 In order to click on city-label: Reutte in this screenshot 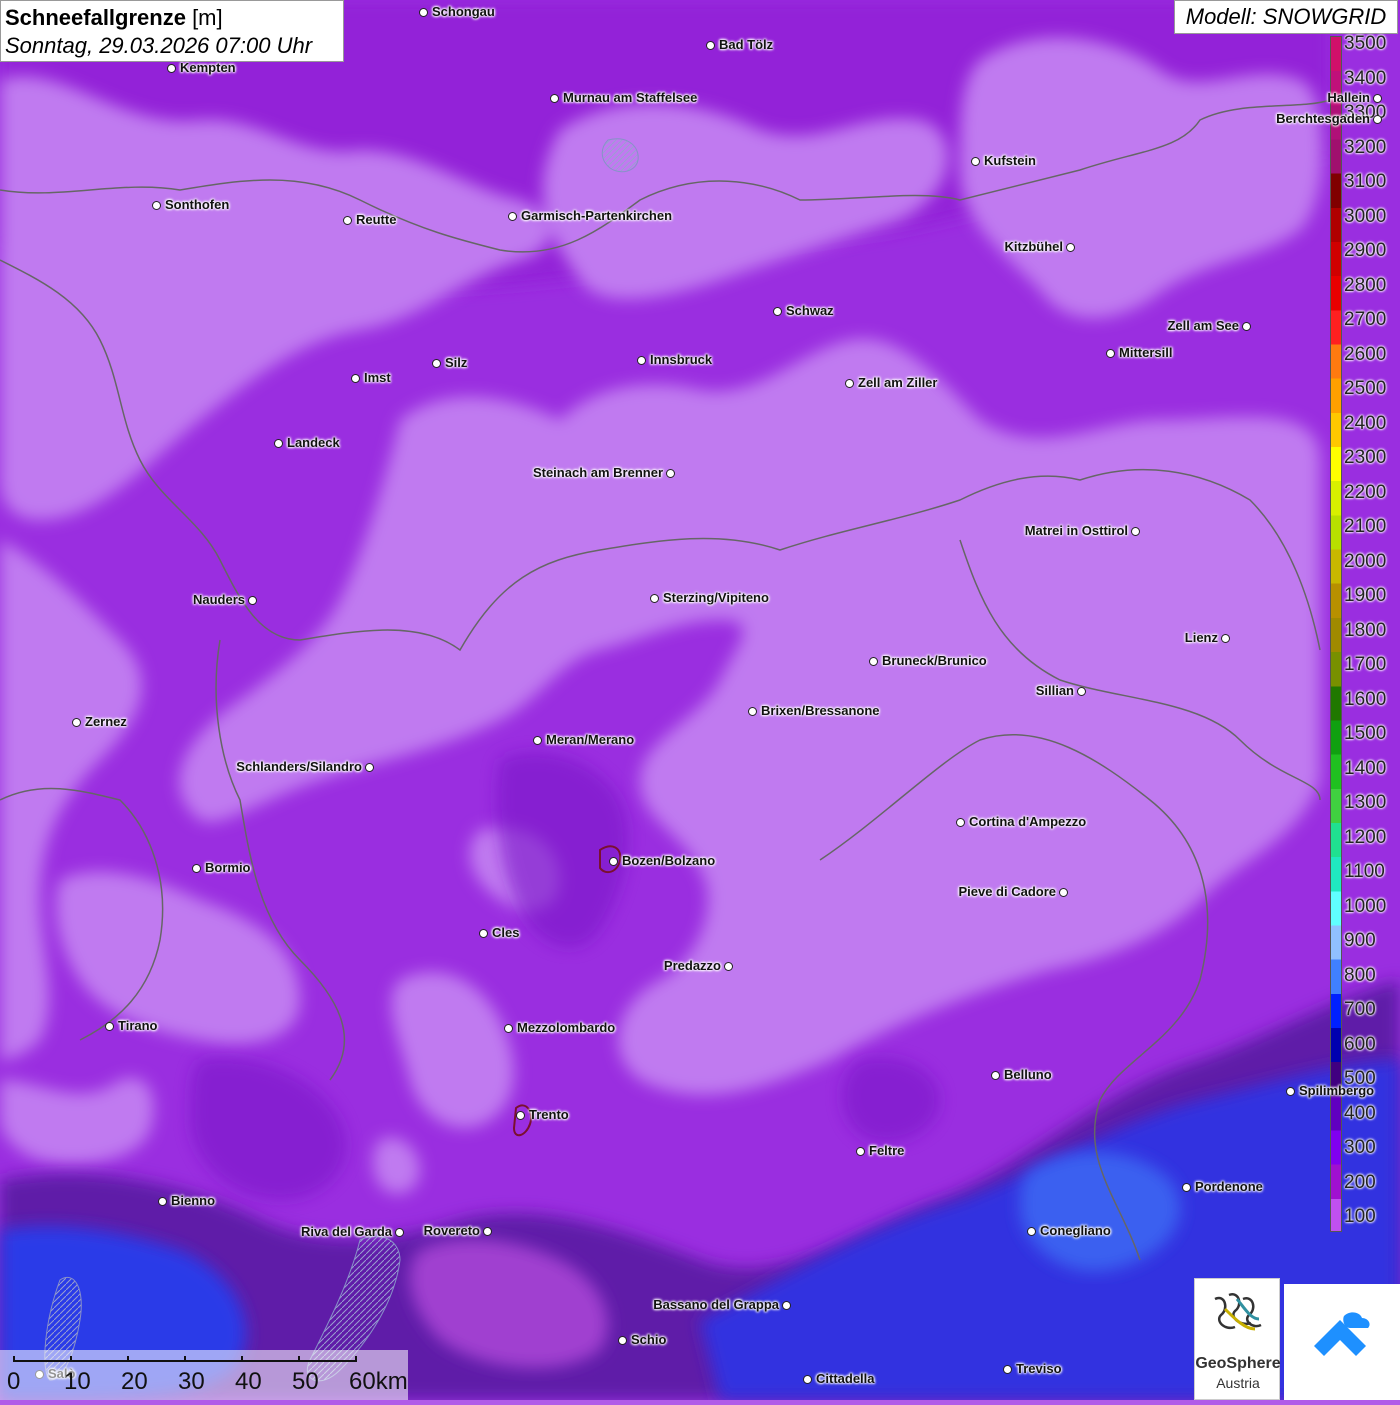, I will do `click(376, 219)`.